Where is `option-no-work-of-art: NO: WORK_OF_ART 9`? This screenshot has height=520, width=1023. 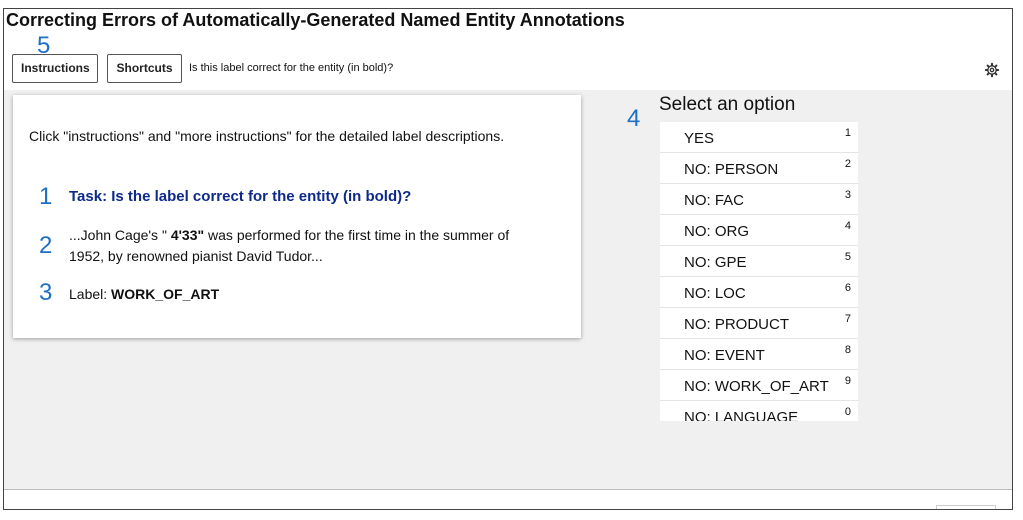 option-no-work-of-art: NO: WORK_OF_ART 9 is located at coordinates (759, 385).